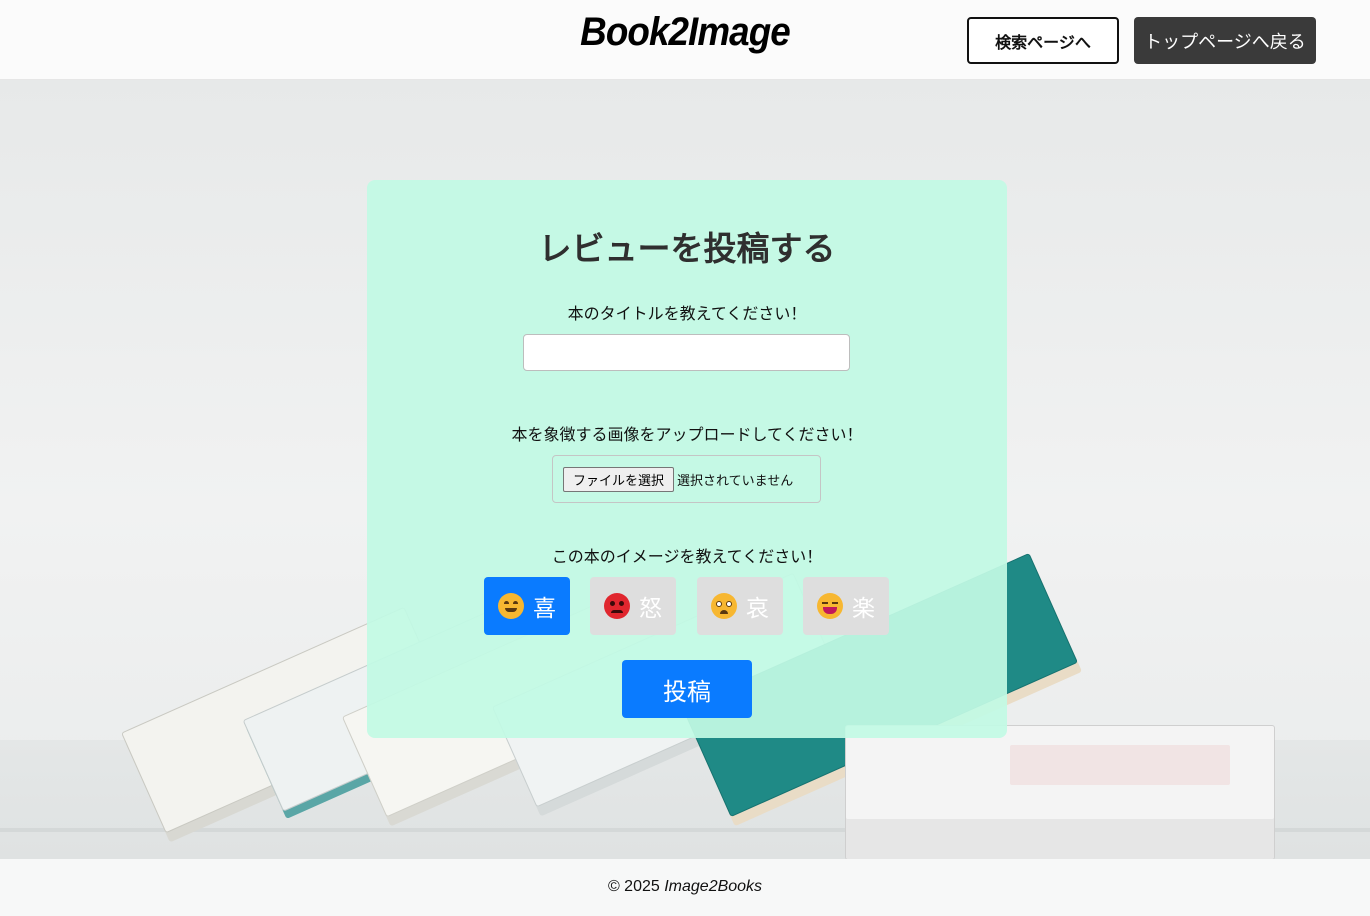 The image size is (1370, 916). What do you see at coordinates (713, 886) in the screenshot?
I see `footer-brand: Image2Books` at bounding box center [713, 886].